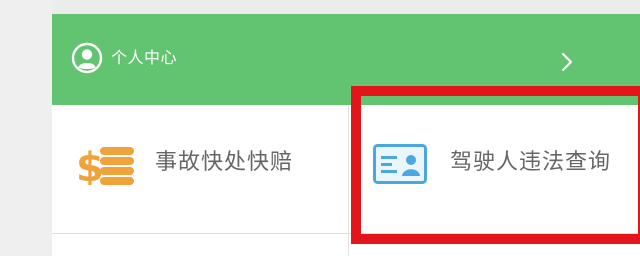 The image size is (640, 256). What do you see at coordinates (346, 233) in the screenshot?
I see `row-divider` at bounding box center [346, 233].